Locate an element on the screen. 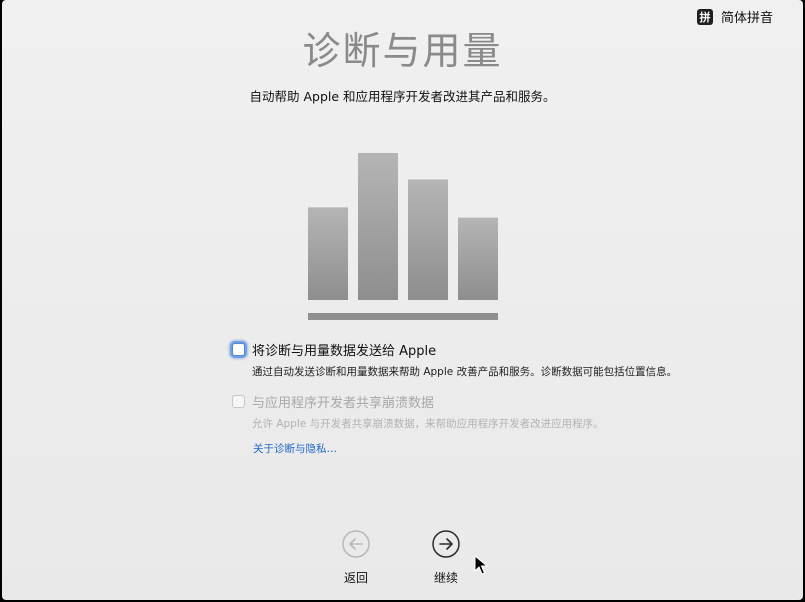  share-crash-data-description: 允许 Apple 与开发者共享崩溃数据，来帮助应用程序开发者改进应用程序。 is located at coordinates (428, 424).